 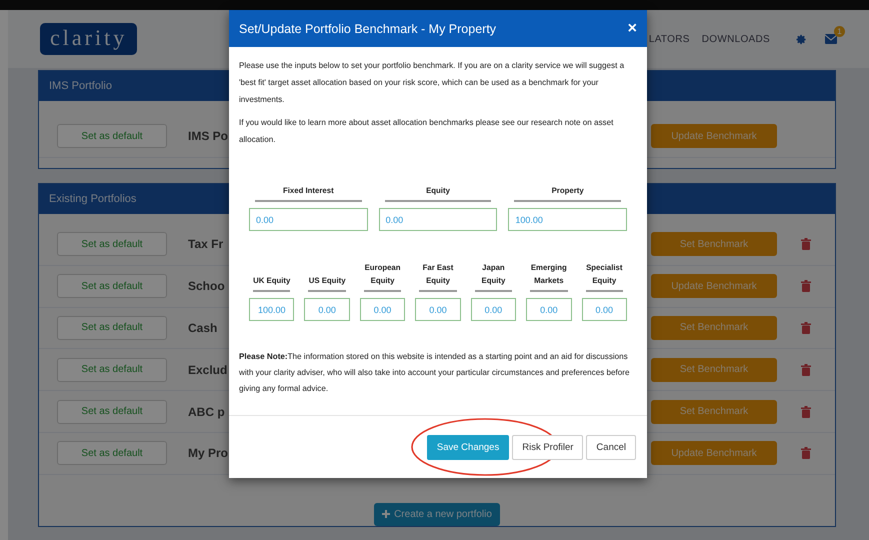 What do you see at coordinates (831, 39) in the screenshot?
I see `mail-icon` at bounding box center [831, 39].